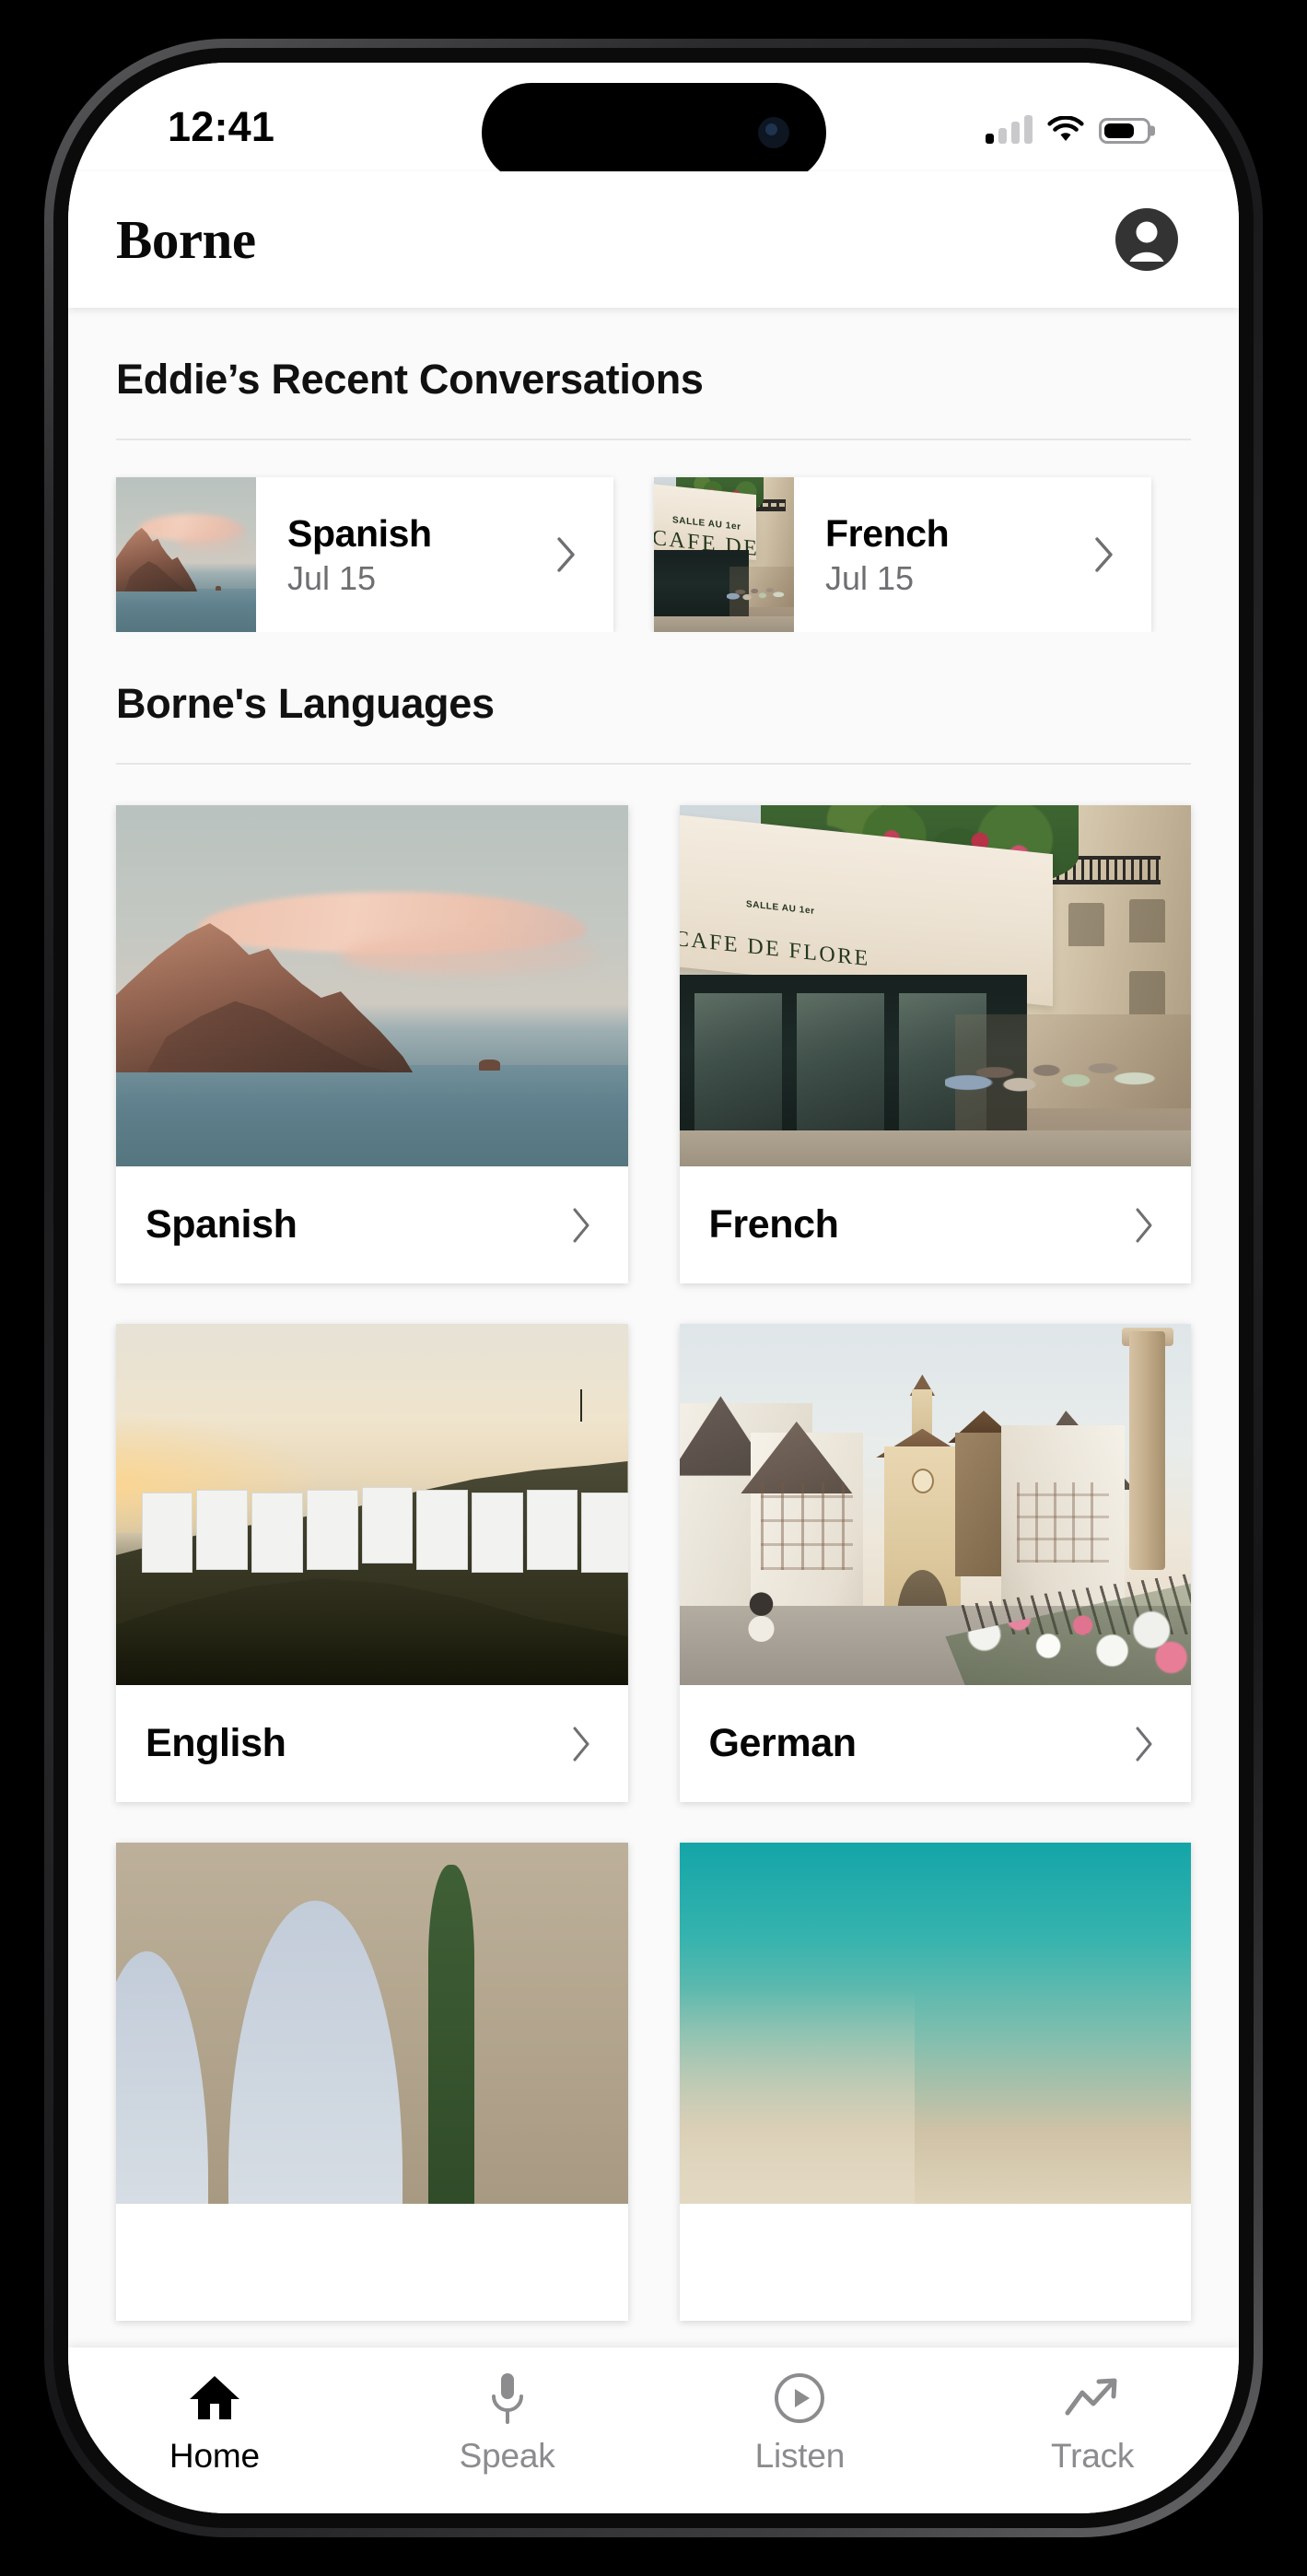  I want to click on hollywood-sign-letters, so click(384, 1530).